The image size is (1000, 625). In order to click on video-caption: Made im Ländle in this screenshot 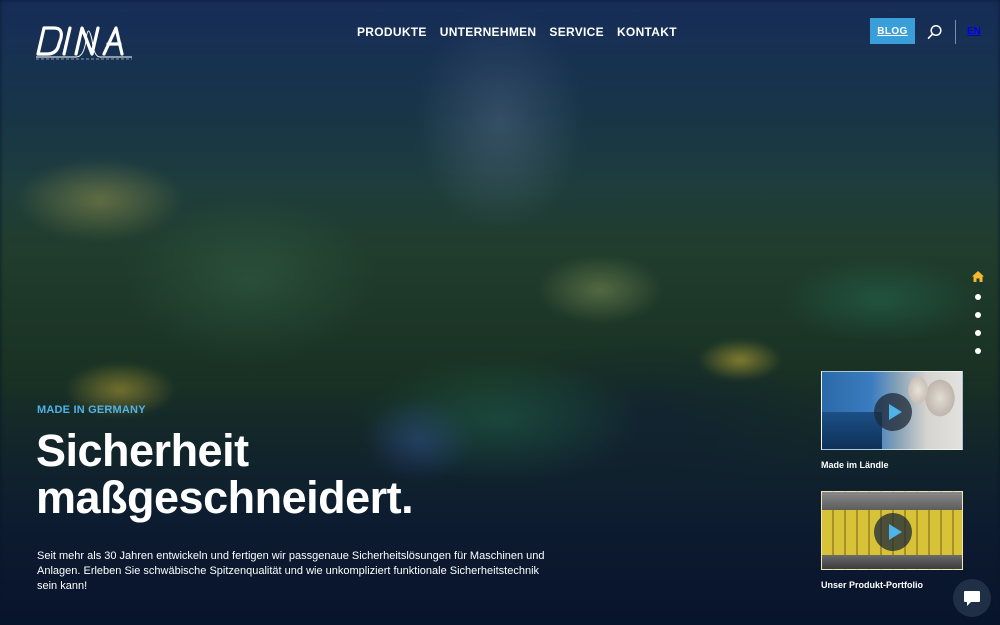, I will do `click(892, 465)`.